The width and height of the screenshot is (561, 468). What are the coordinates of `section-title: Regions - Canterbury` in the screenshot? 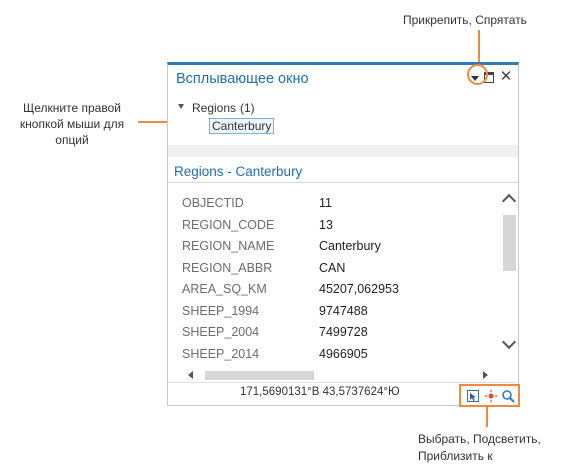 It's located at (238, 171).